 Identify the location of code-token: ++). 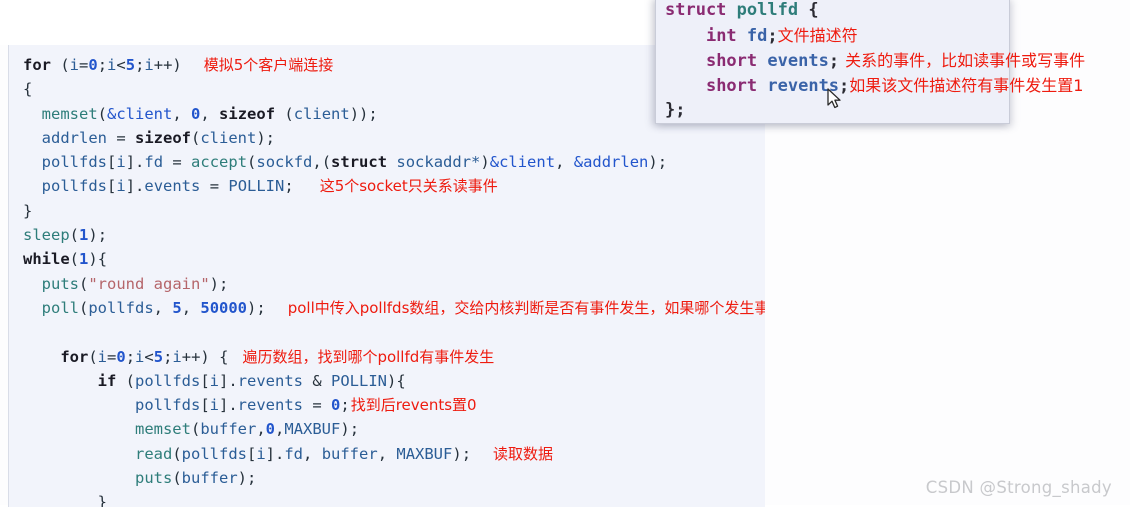
(167, 65).